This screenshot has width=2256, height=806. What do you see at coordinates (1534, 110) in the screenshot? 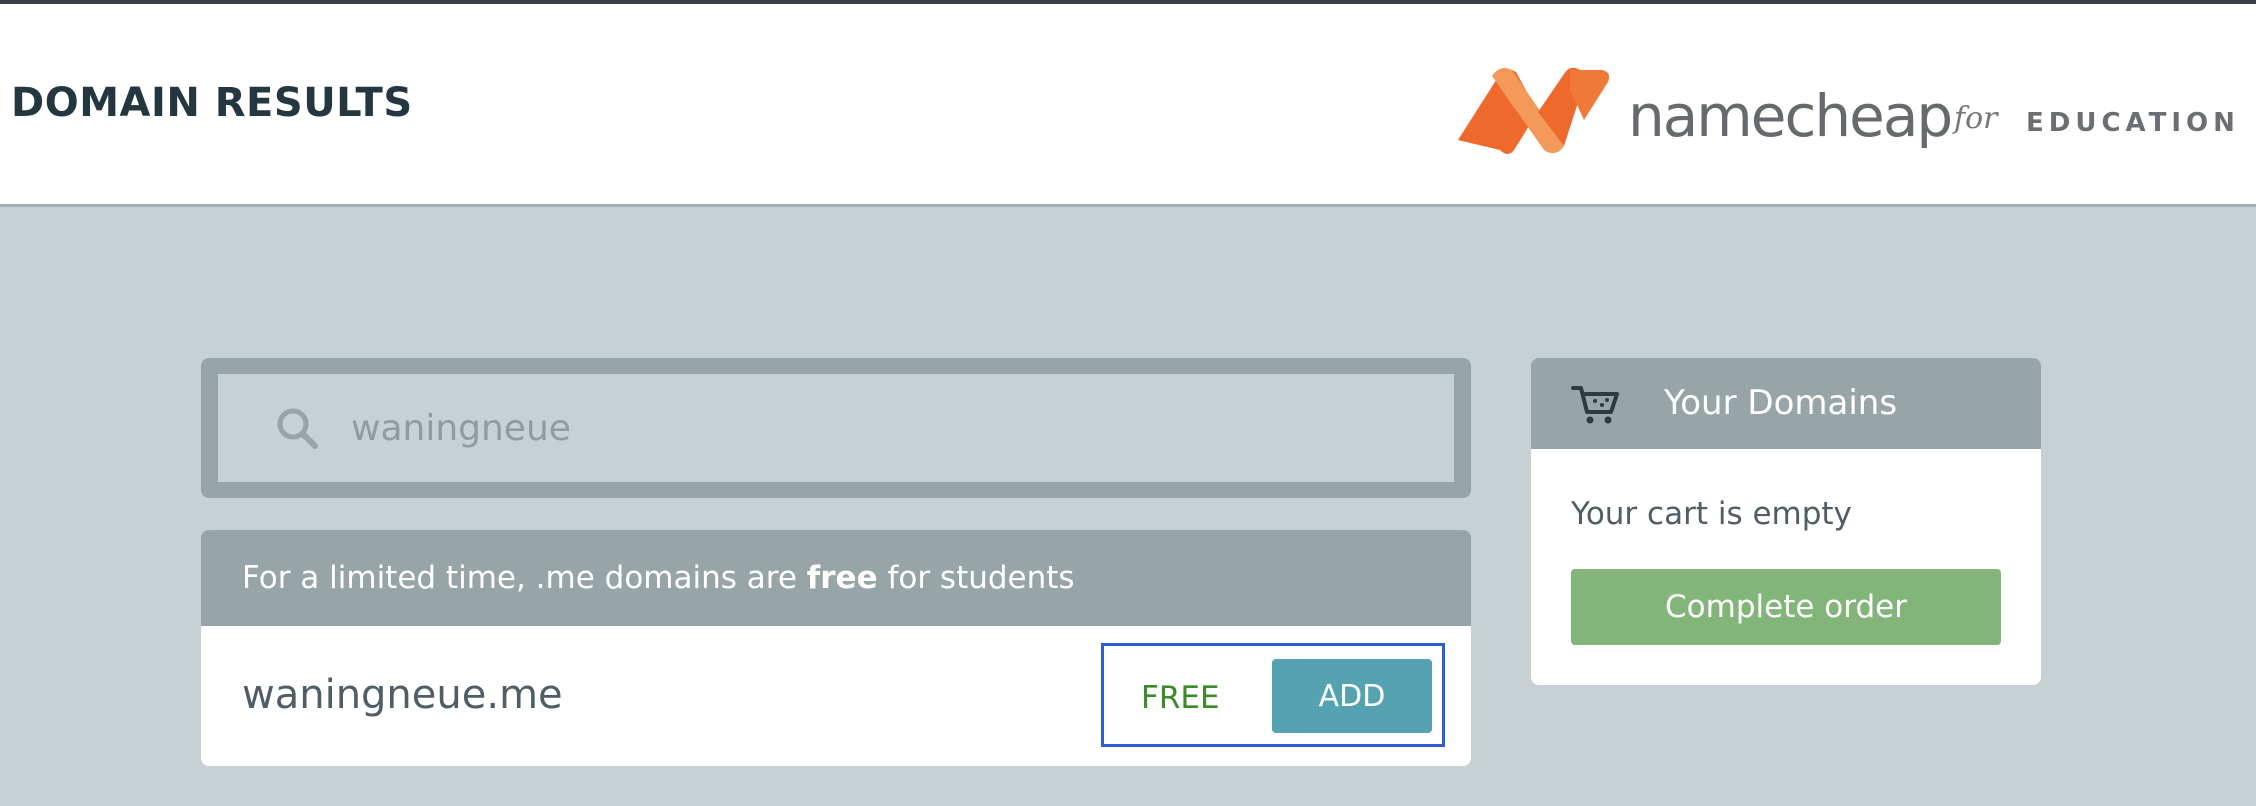
I see `namecheap-logo-icon` at bounding box center [1534, 110].